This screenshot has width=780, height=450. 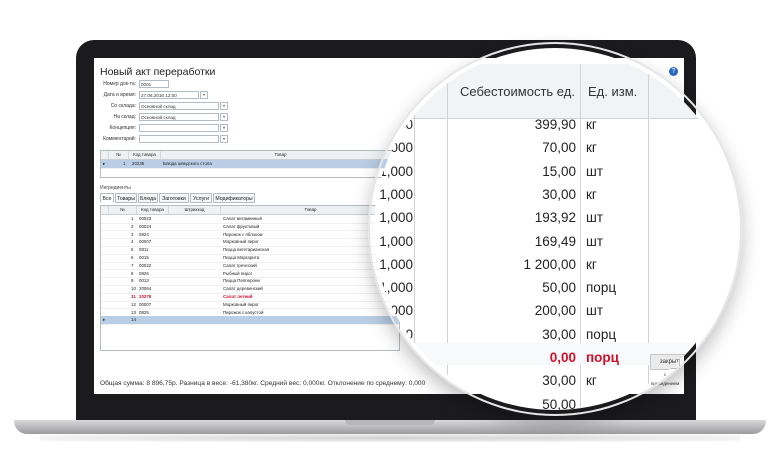 What do you see at coordinates (201, 198) in the screenshot?
I see `tab-4: Услуги` at bounding box center [201, 198].